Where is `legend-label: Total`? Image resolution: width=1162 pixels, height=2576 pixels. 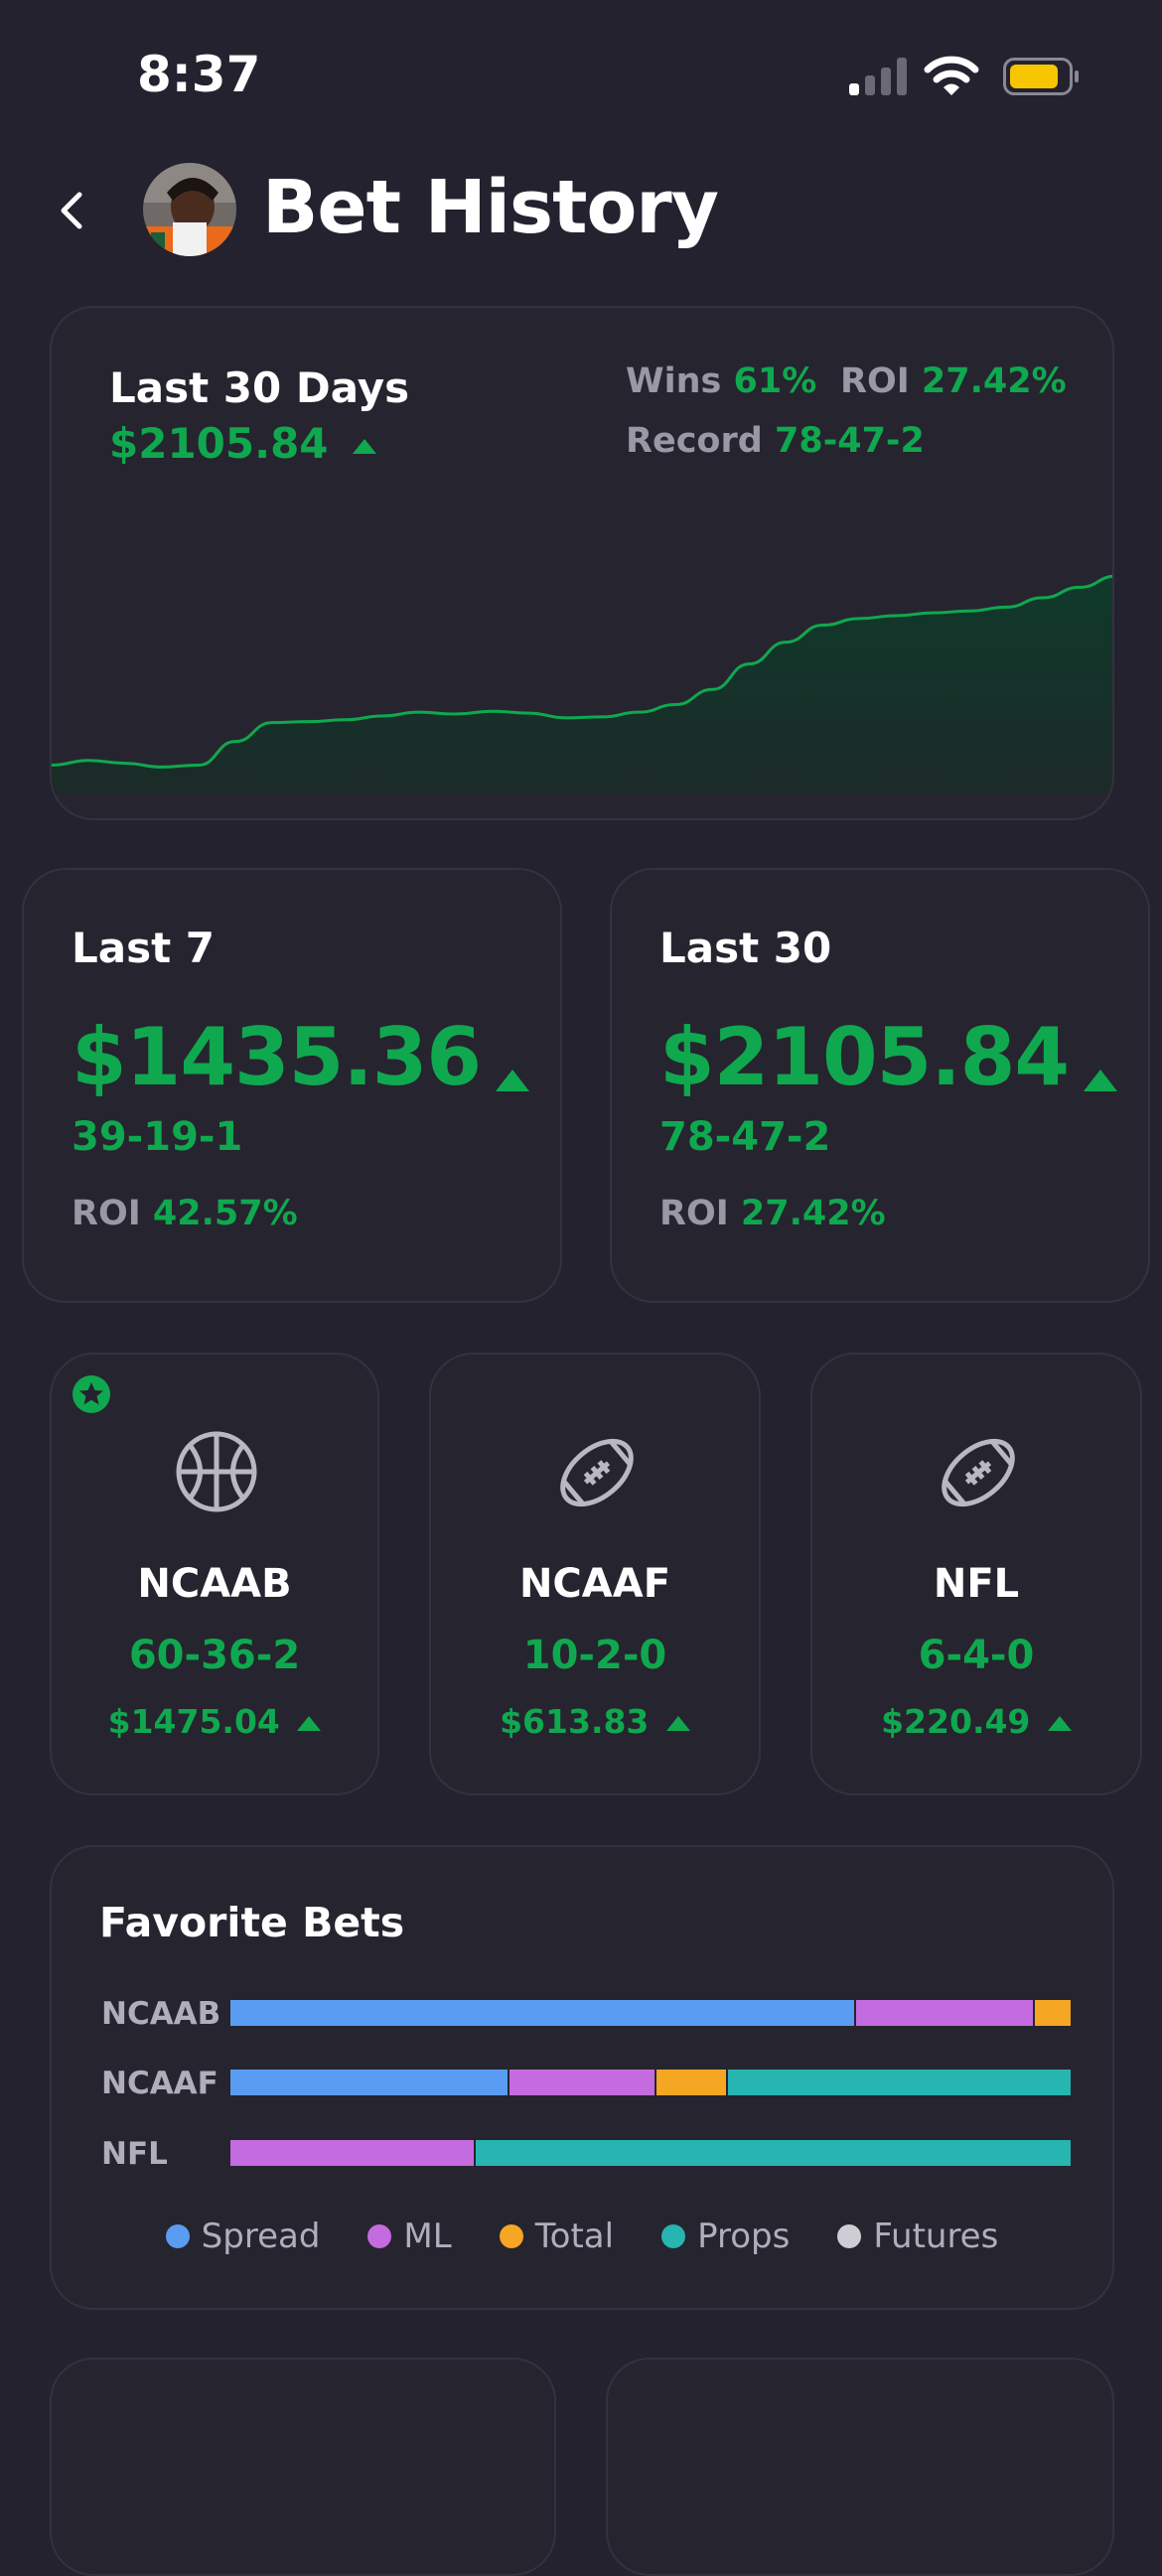
legend-label: Total is located at coordinates (574, 2236).